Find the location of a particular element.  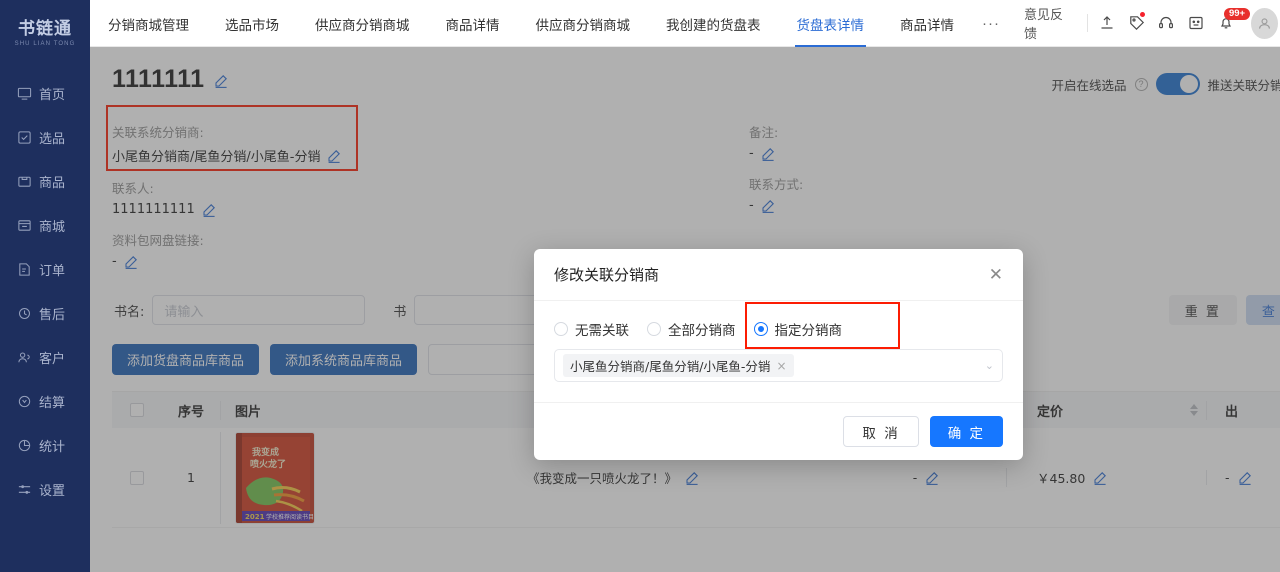

radio-specified-distributors: 指定分销商 is located at coordinates (798, 329).